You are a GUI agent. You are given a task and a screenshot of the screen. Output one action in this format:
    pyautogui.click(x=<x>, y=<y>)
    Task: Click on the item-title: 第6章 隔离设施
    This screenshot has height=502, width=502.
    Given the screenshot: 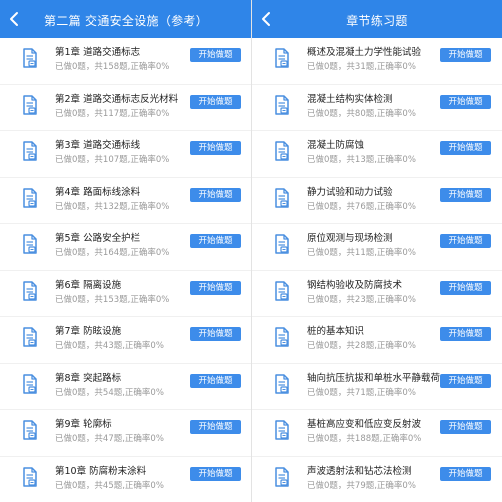 What is the action you would take?
    pyautogui.click(x=88, y=285)
    